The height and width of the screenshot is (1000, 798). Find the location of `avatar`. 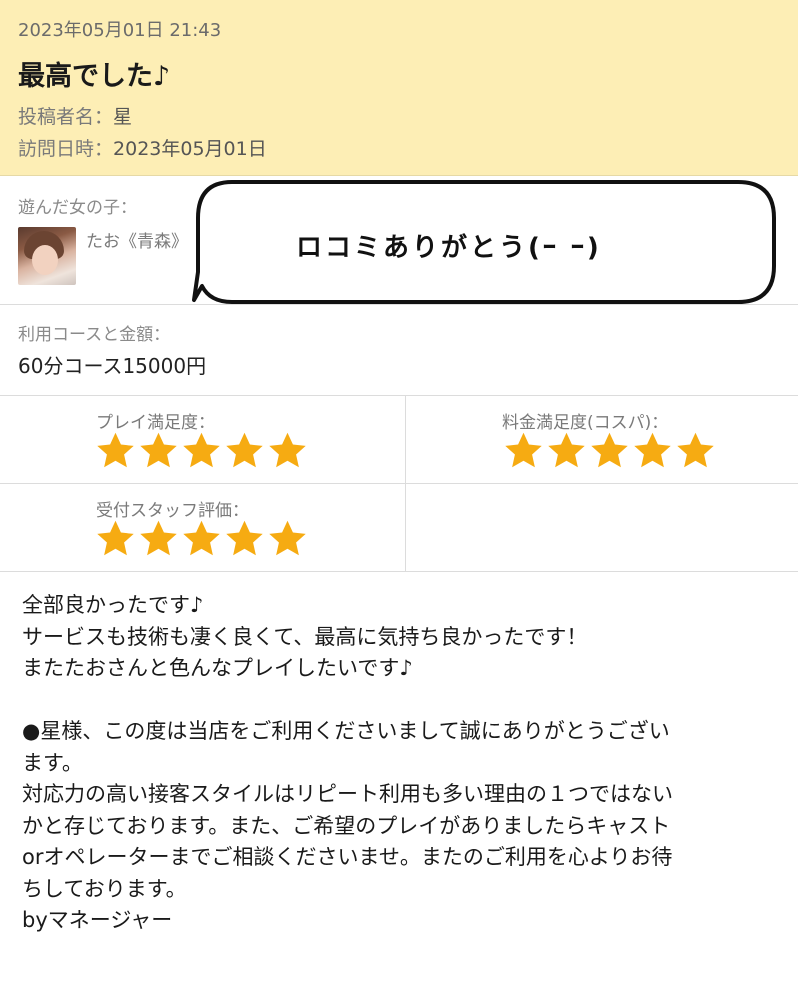

avatar is located at coordinates (47, 256).